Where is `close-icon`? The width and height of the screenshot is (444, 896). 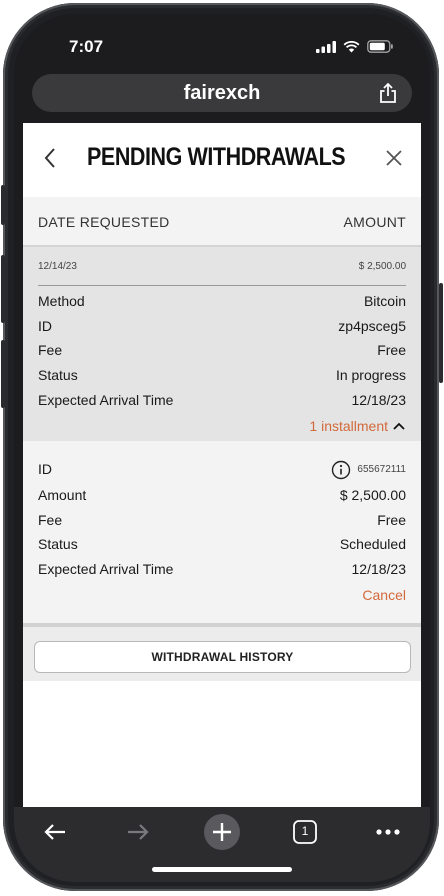 close-icon is located at coordinates (394, 158).